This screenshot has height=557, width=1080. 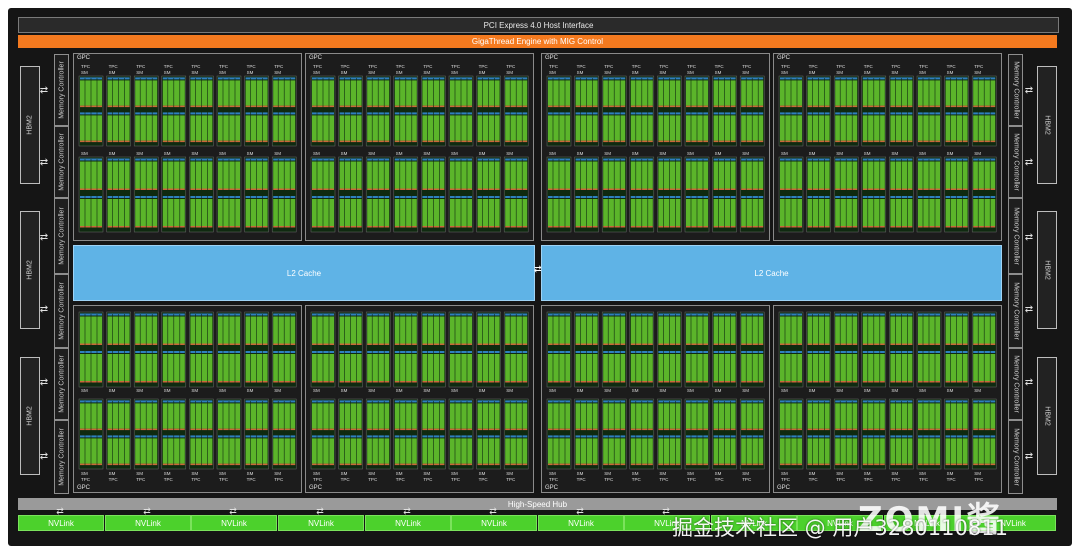 I want to click on l2-cache-right: L2 Cache, so click(x=771, y=273).